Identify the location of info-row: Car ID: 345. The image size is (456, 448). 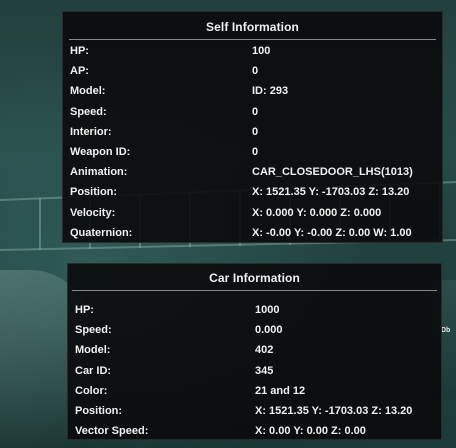
(254, 375).